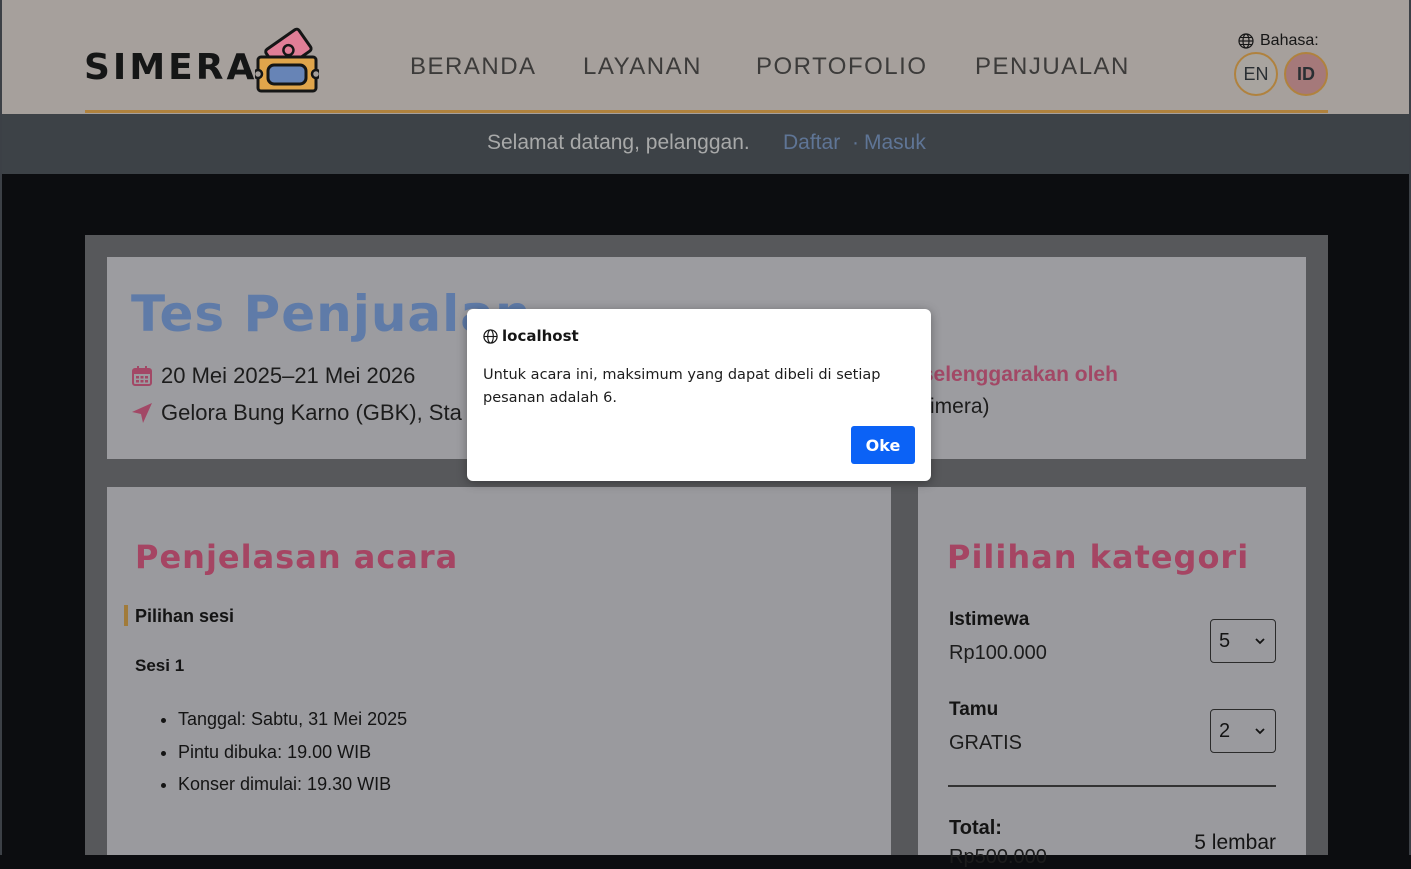  I want to click on location-arrow-icon, so click(142, 413).